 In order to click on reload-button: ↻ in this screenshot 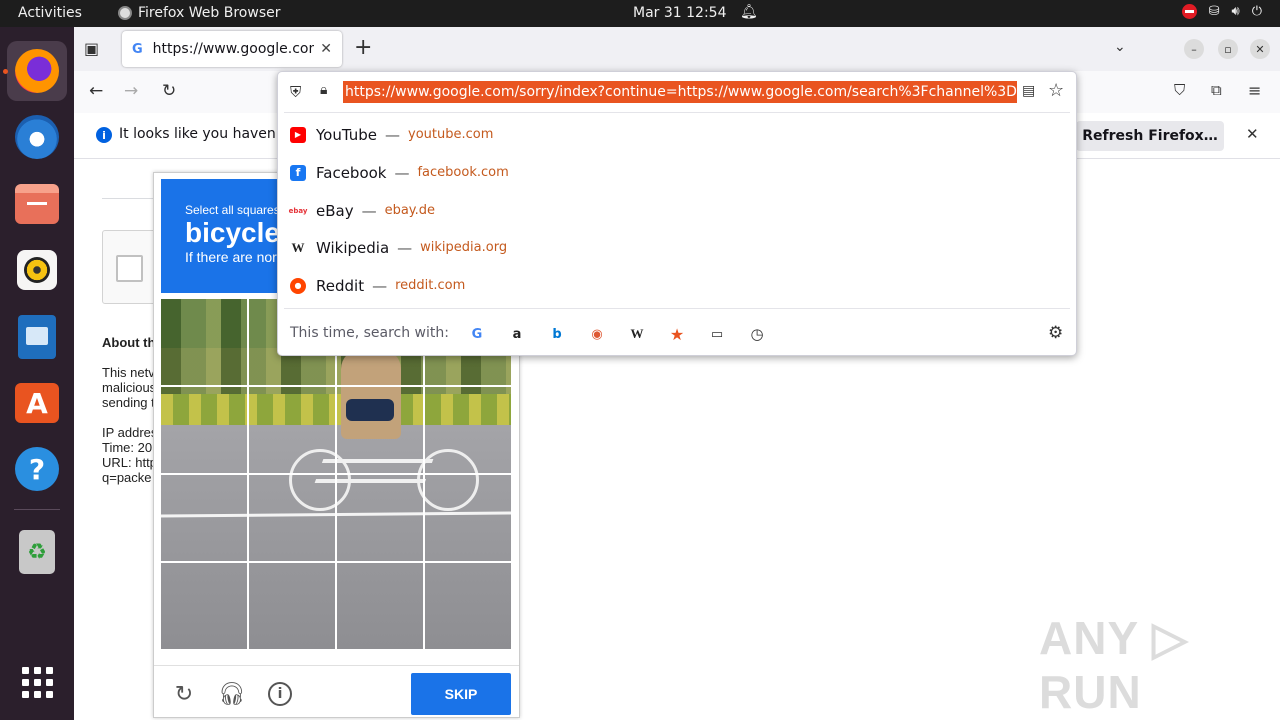, I will do `click(169, 91)`.